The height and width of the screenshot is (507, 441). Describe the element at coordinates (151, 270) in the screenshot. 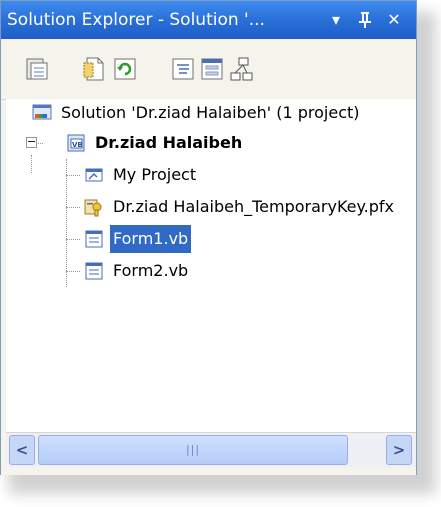

I see `form2-label: Form2.vb` at that location.